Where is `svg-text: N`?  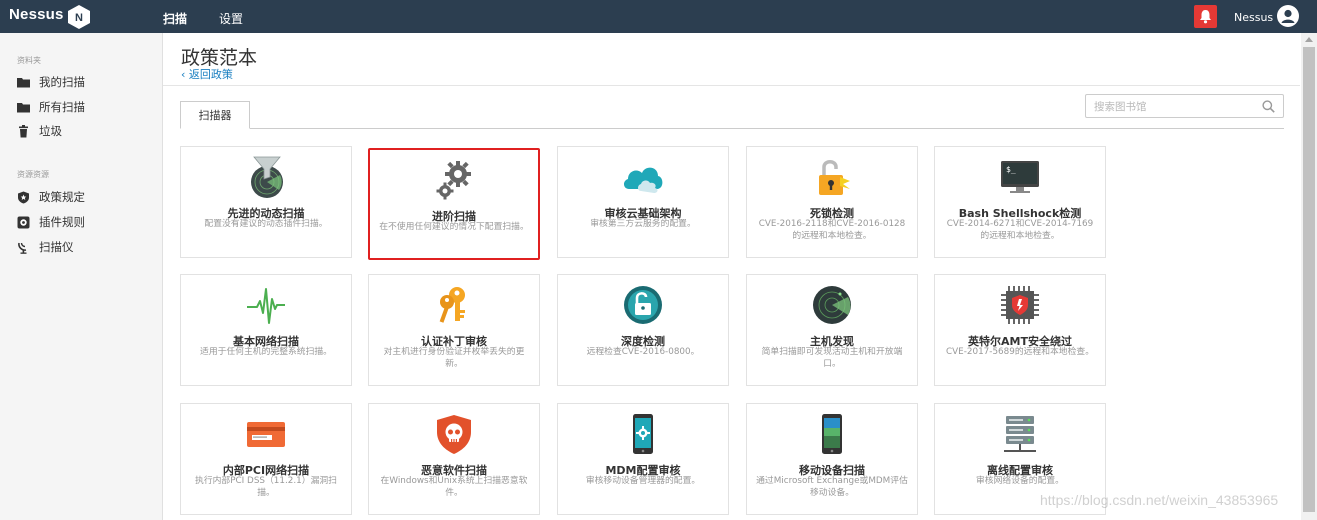 svg-text: N is located at coordinates (79, 18).